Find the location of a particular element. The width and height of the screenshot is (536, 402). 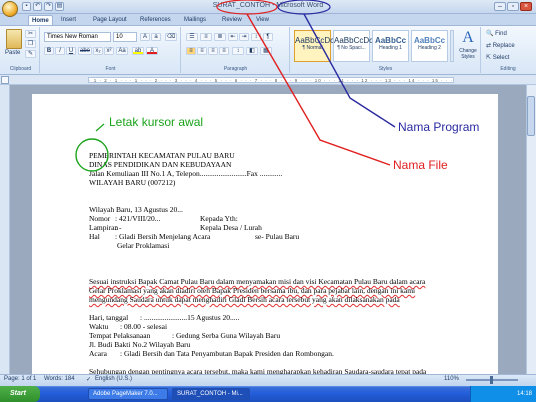

cursor-circle is located at coordinates (92, 155).